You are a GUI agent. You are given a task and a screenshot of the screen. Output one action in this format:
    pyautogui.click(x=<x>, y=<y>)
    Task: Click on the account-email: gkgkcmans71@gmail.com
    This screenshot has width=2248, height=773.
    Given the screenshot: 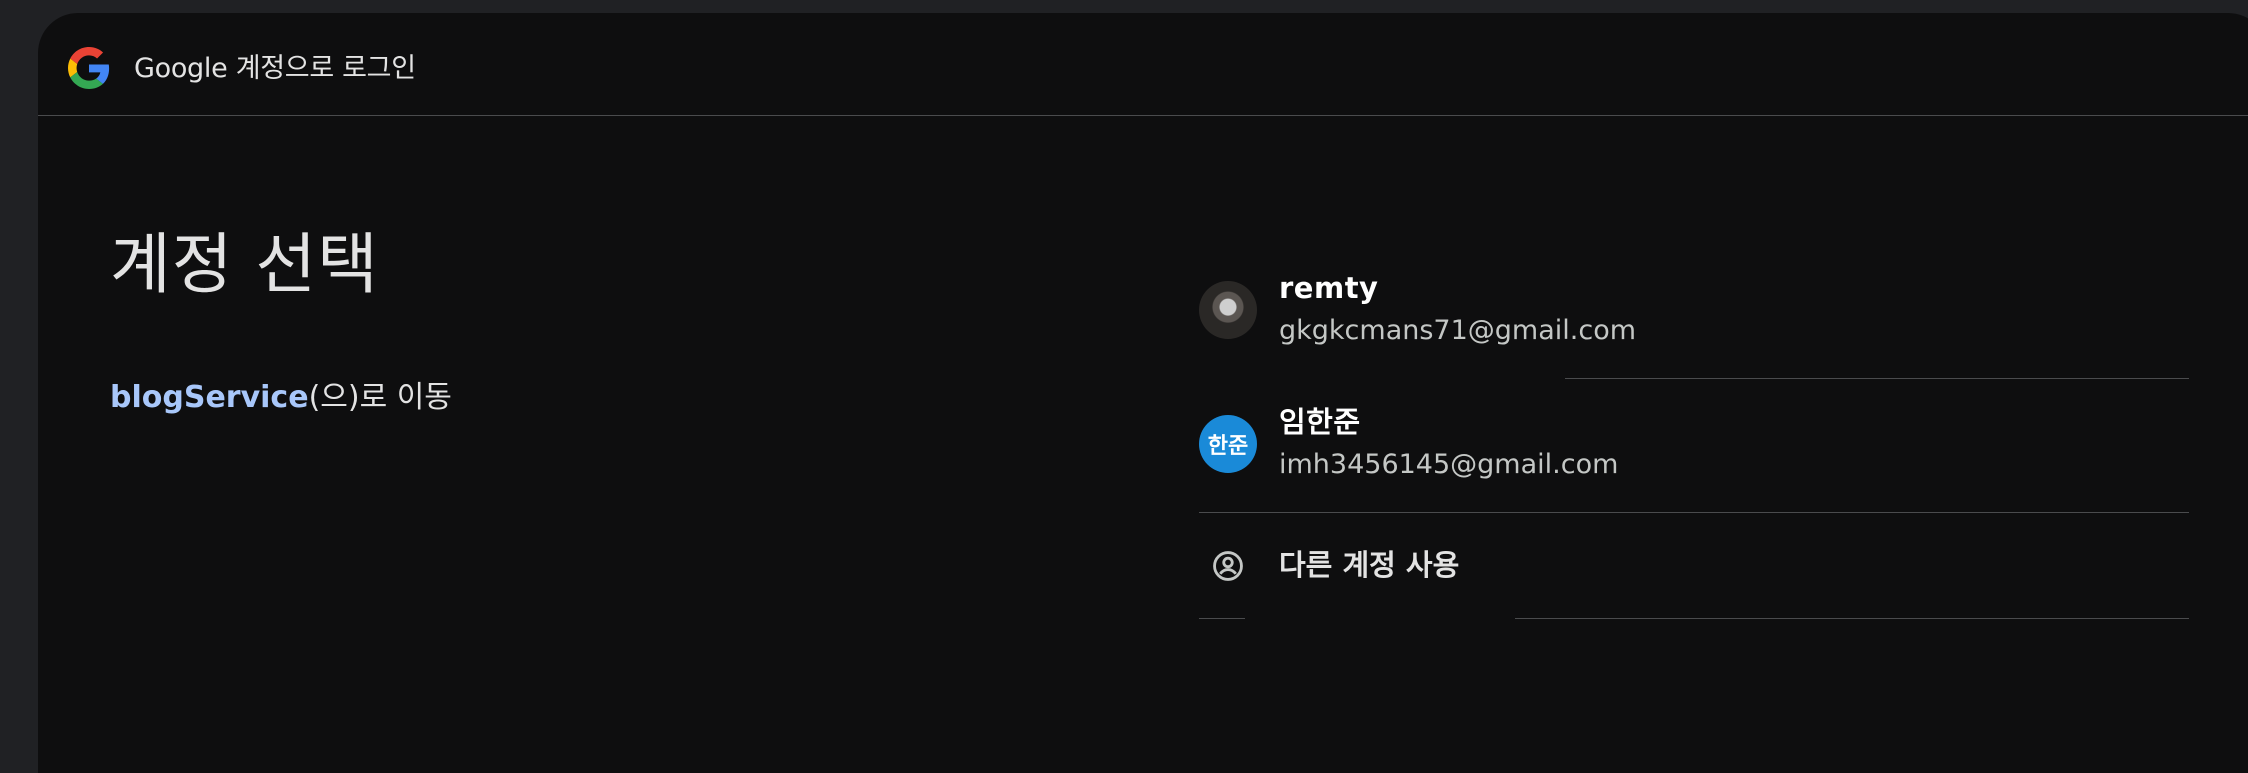 What is the action you would take?
    pyautogui.click(x=1458, y=330)
    